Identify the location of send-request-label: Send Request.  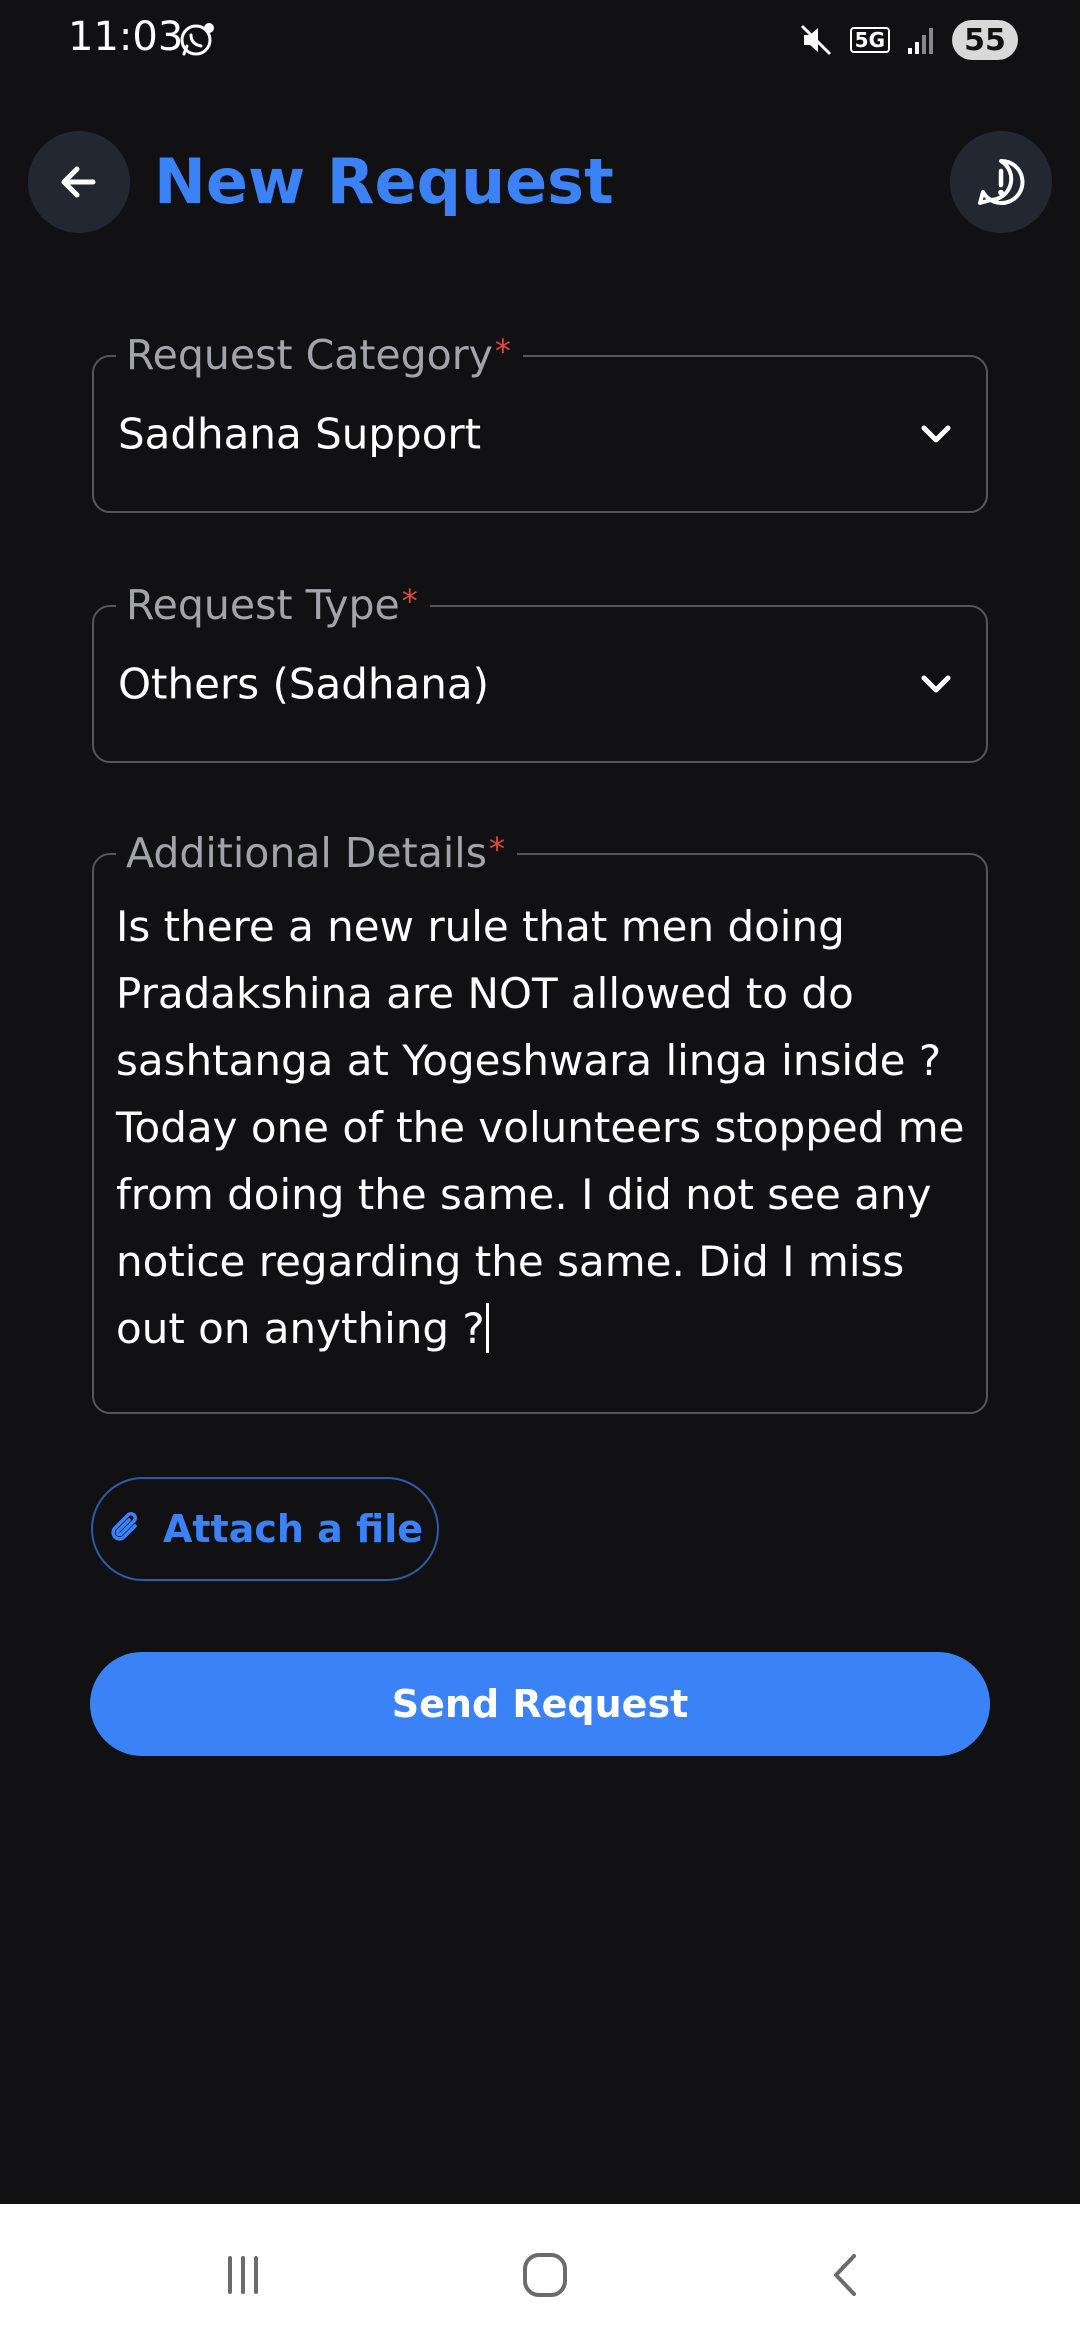
(540, 1704).